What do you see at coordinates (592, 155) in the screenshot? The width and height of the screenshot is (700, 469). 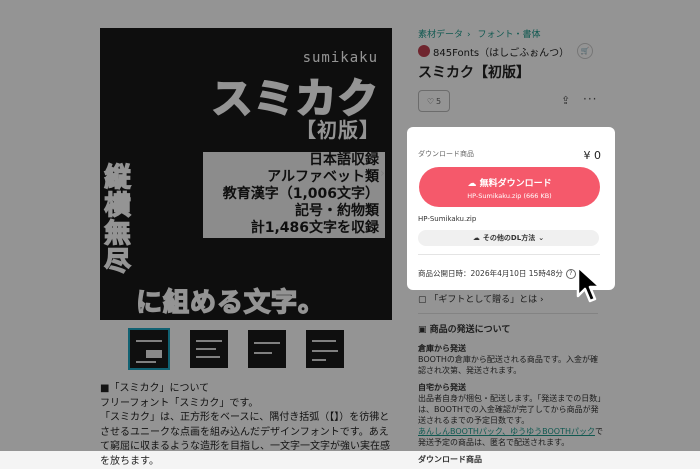 I see `price: ¥ 0` at bounding box center [592, 155].